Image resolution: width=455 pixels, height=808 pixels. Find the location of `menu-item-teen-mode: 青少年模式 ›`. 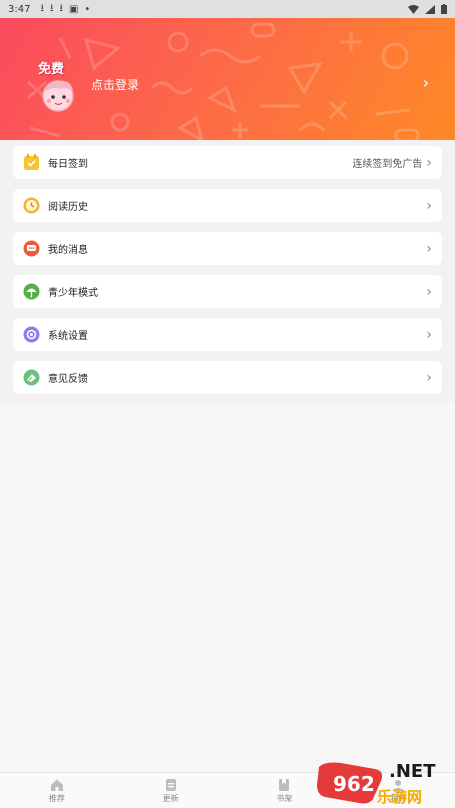

menu-item-teen-mode: 青少年模式 › is located at coordinates (227, 291).